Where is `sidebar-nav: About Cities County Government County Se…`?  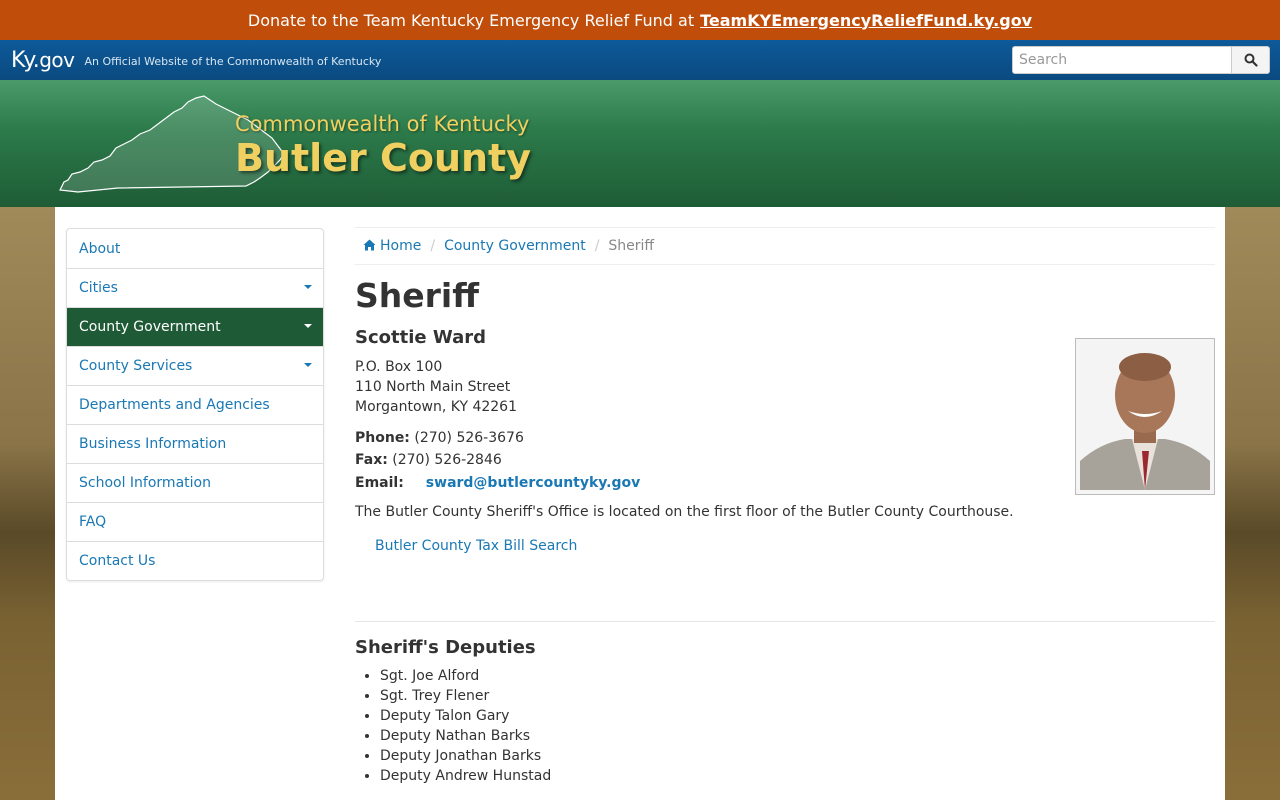
sidebar-nav: About Cities County Government County Se… is located at coordinates (195, 404).